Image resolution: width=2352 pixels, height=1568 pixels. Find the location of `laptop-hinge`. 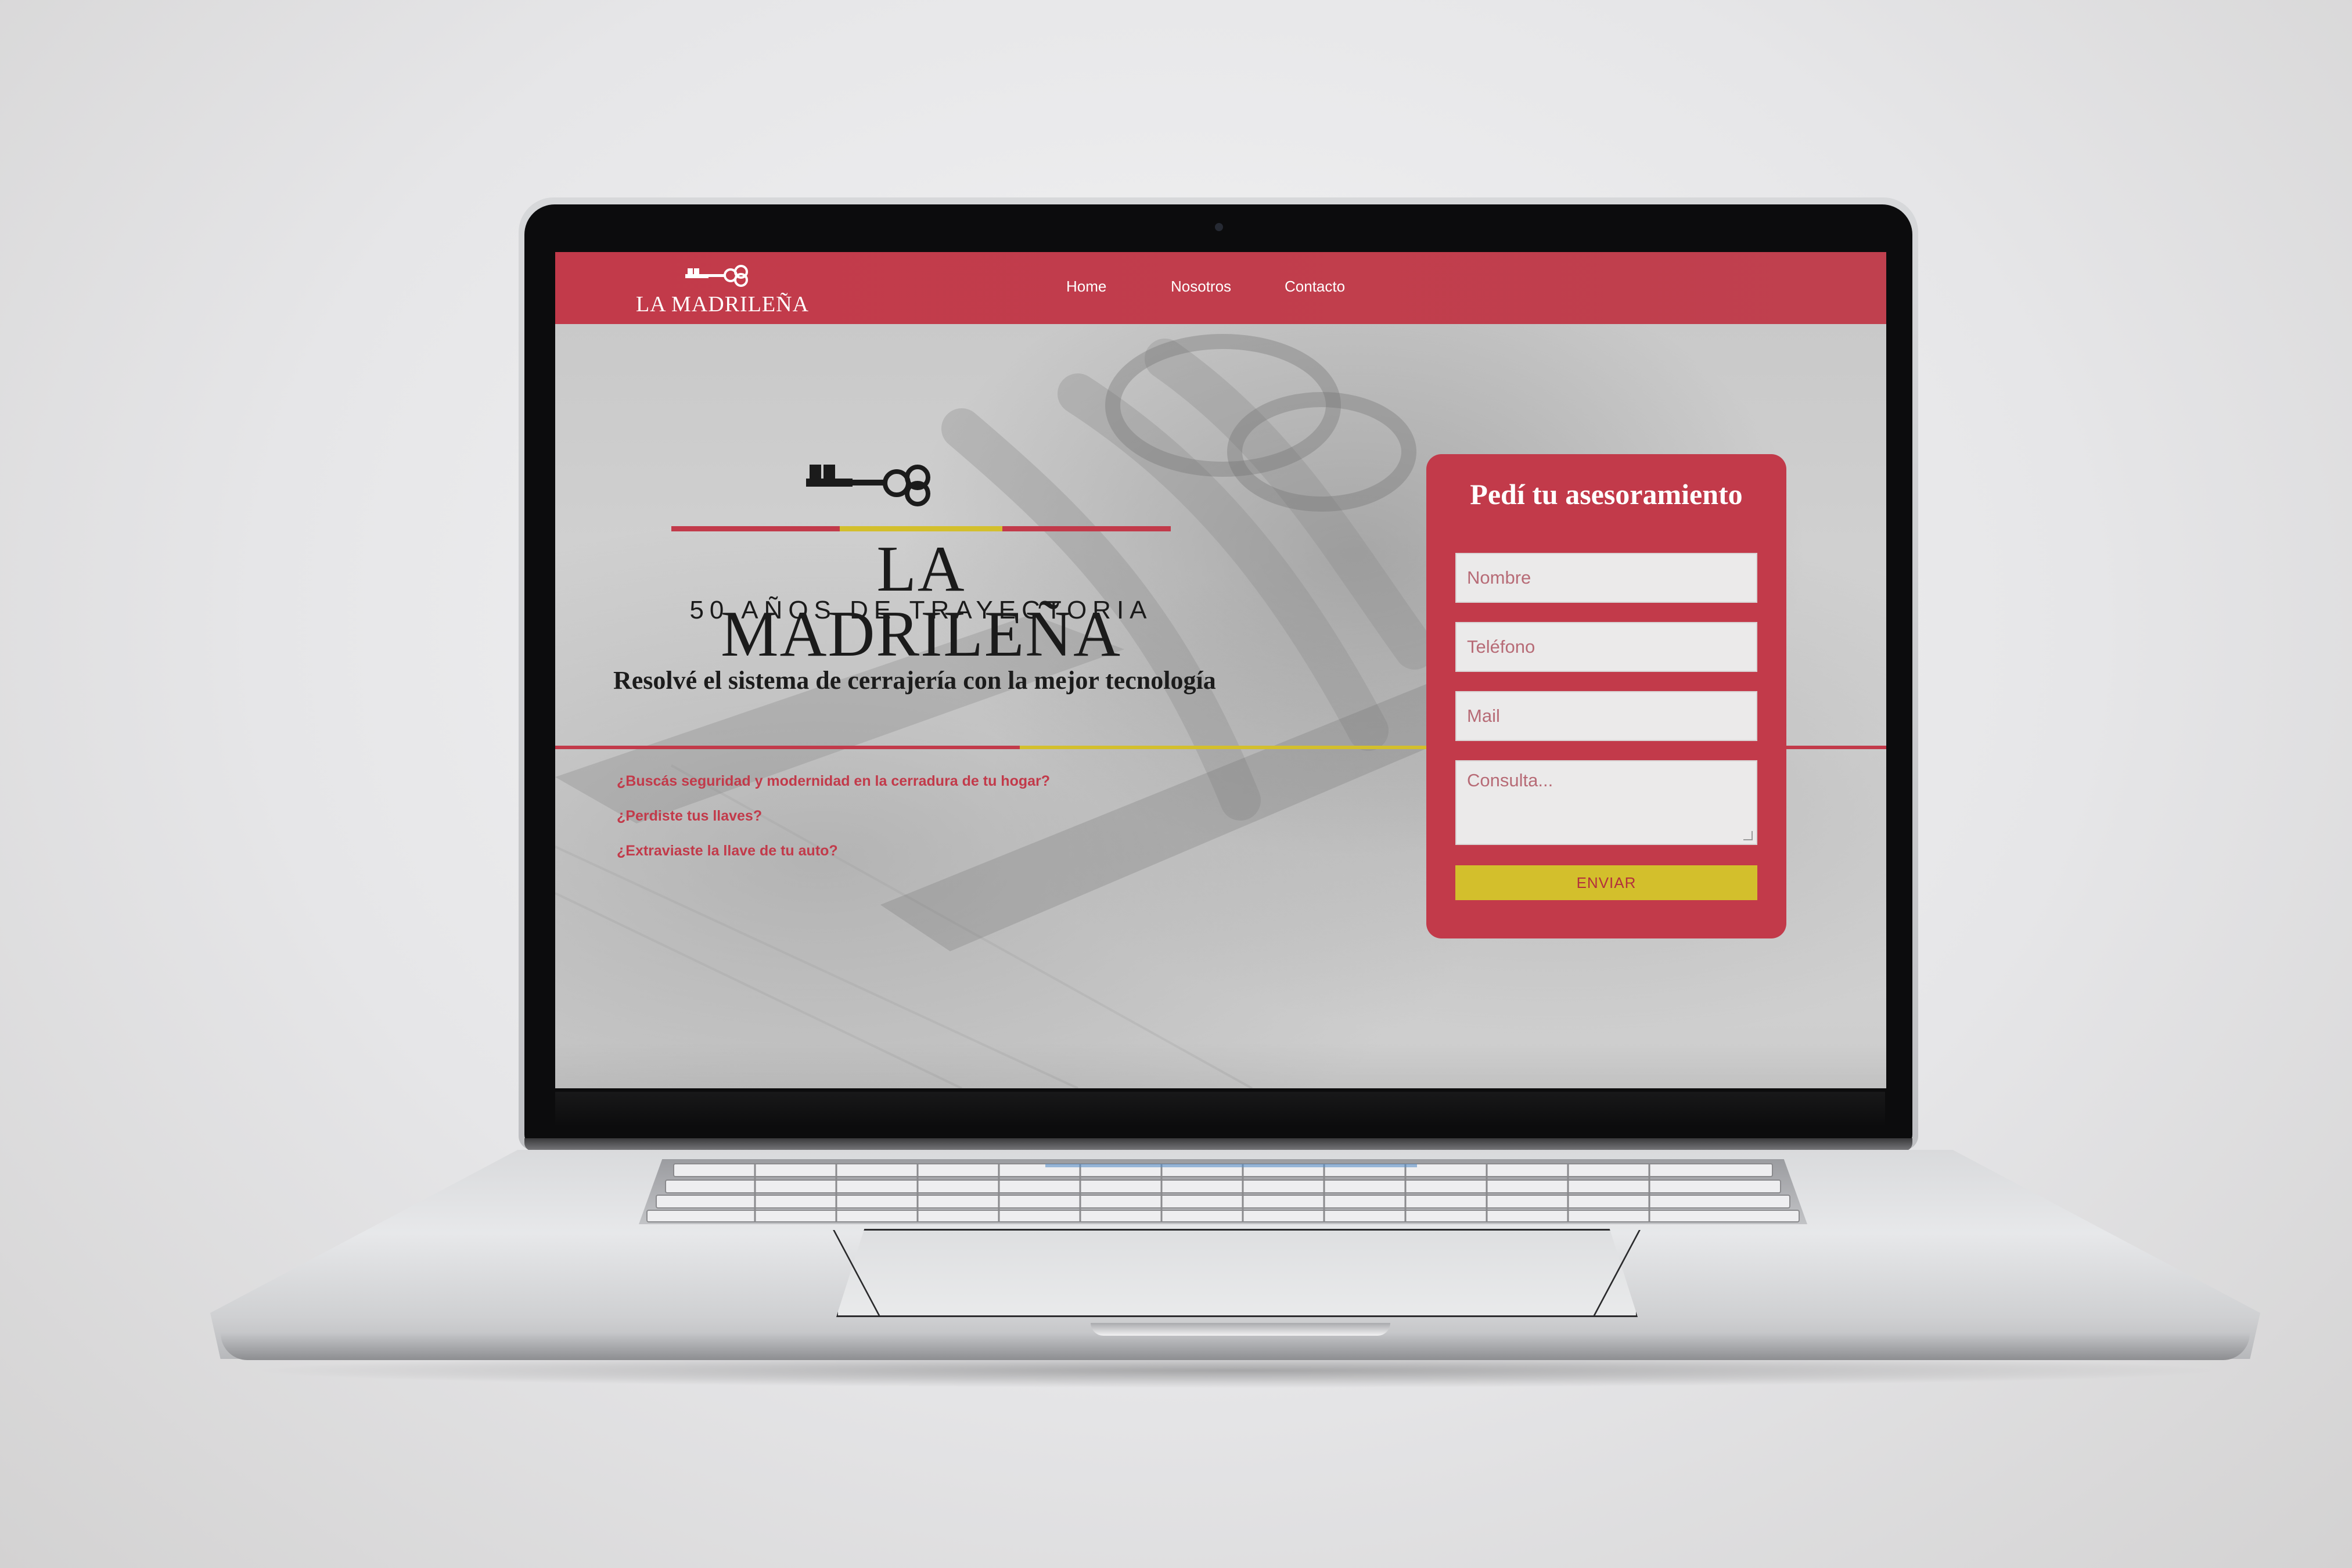

laptop-hinge is located at coordinates (1218, 1144).